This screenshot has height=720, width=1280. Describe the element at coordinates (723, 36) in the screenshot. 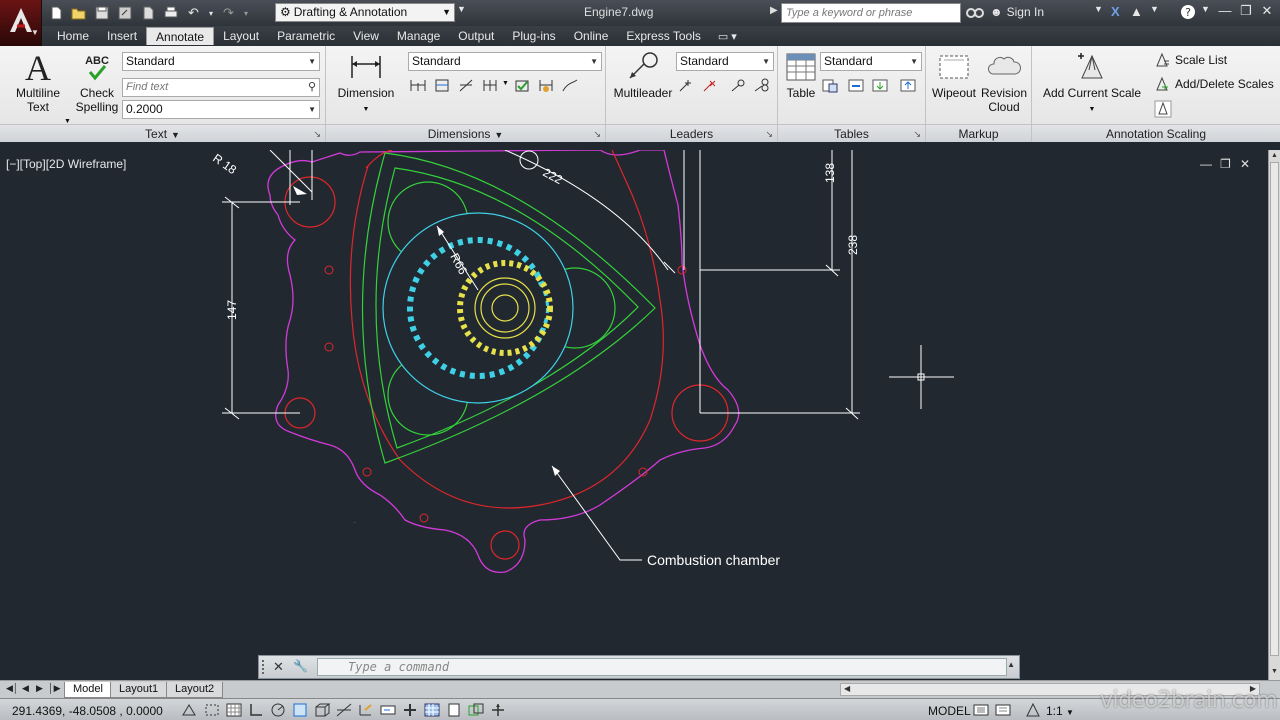

I see `ribbon-minimize-icon: ▭ ▾` at that location.